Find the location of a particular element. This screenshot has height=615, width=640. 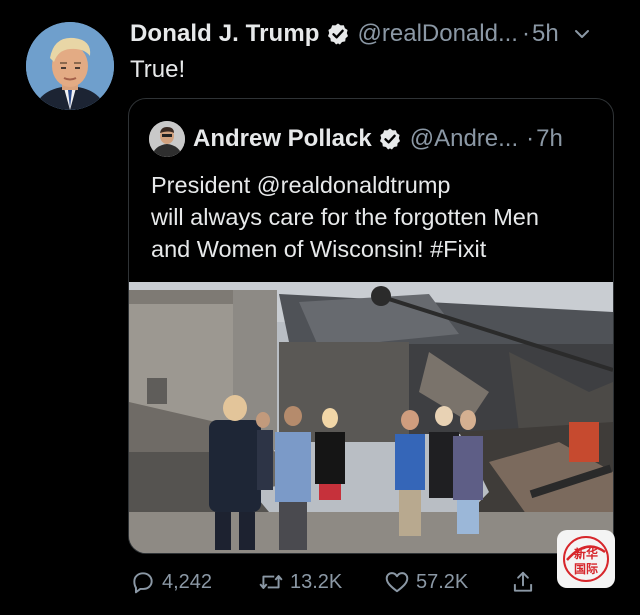

quoted-tweet-text-line: will always care for the forgotten Men is located at coordinates (345, 217).